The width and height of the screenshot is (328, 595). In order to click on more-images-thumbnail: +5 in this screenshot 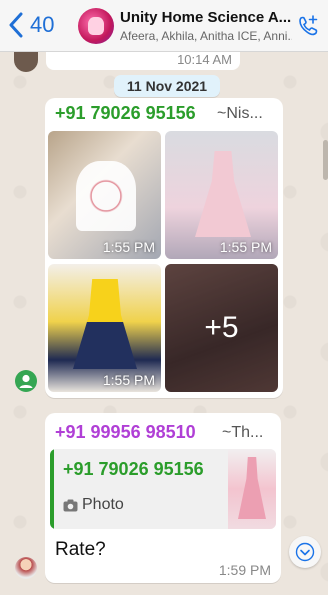, I will do `click(221, 328)`.